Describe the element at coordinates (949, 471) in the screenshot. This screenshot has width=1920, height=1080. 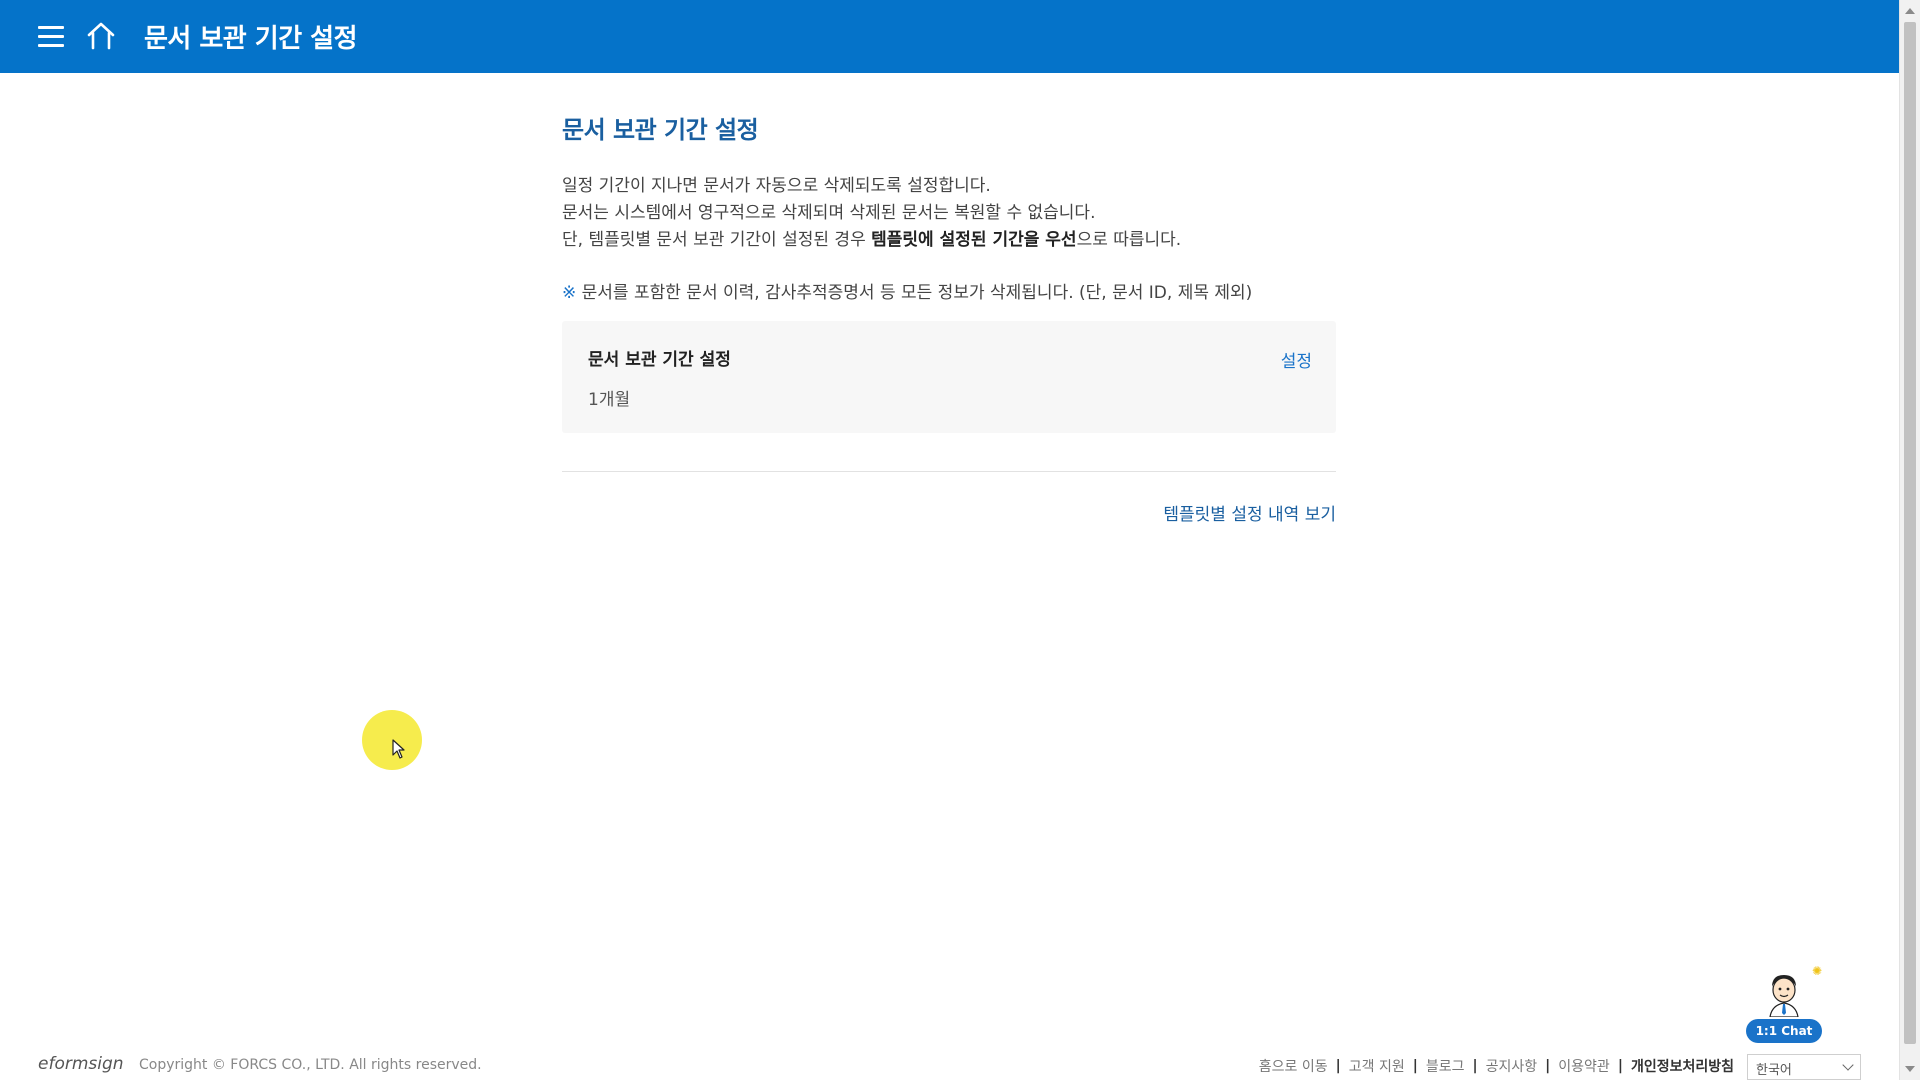
I see `divider` at that location.